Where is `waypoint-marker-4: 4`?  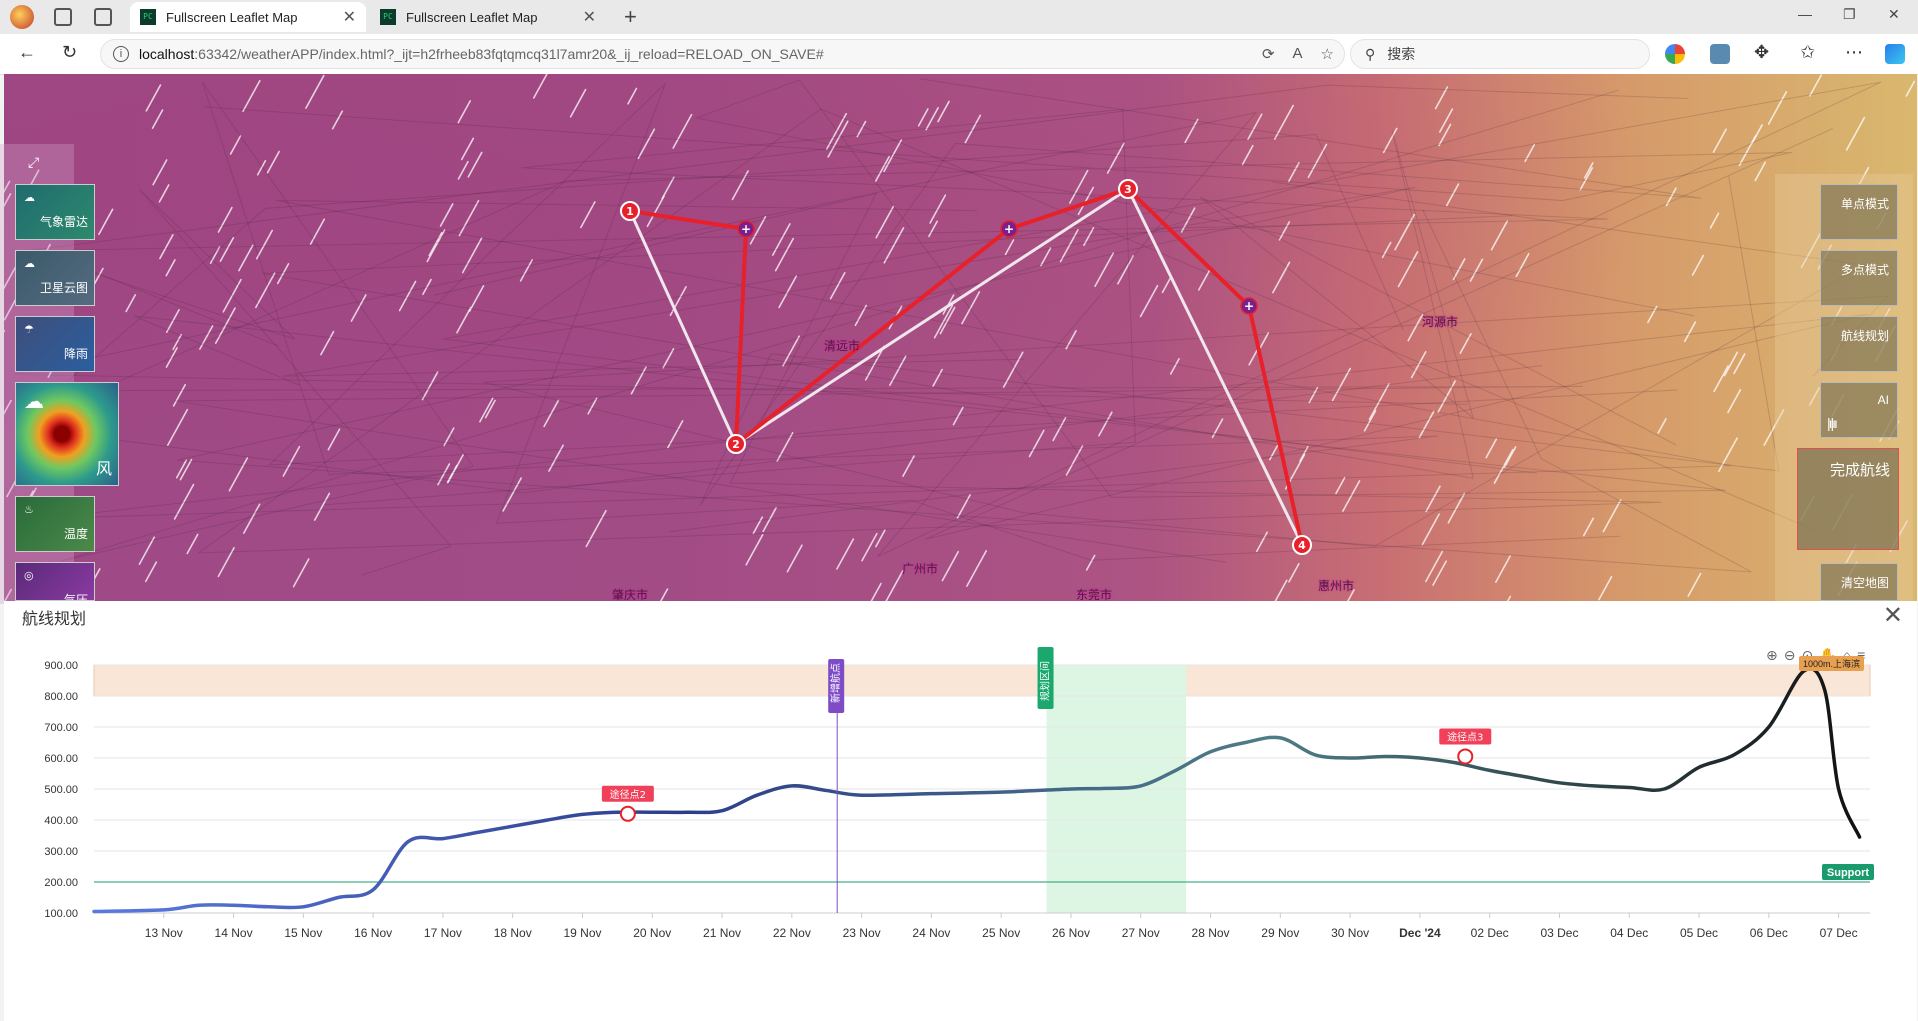 waypoint-marker-4: 4 is located at coordinates (1302, 545).